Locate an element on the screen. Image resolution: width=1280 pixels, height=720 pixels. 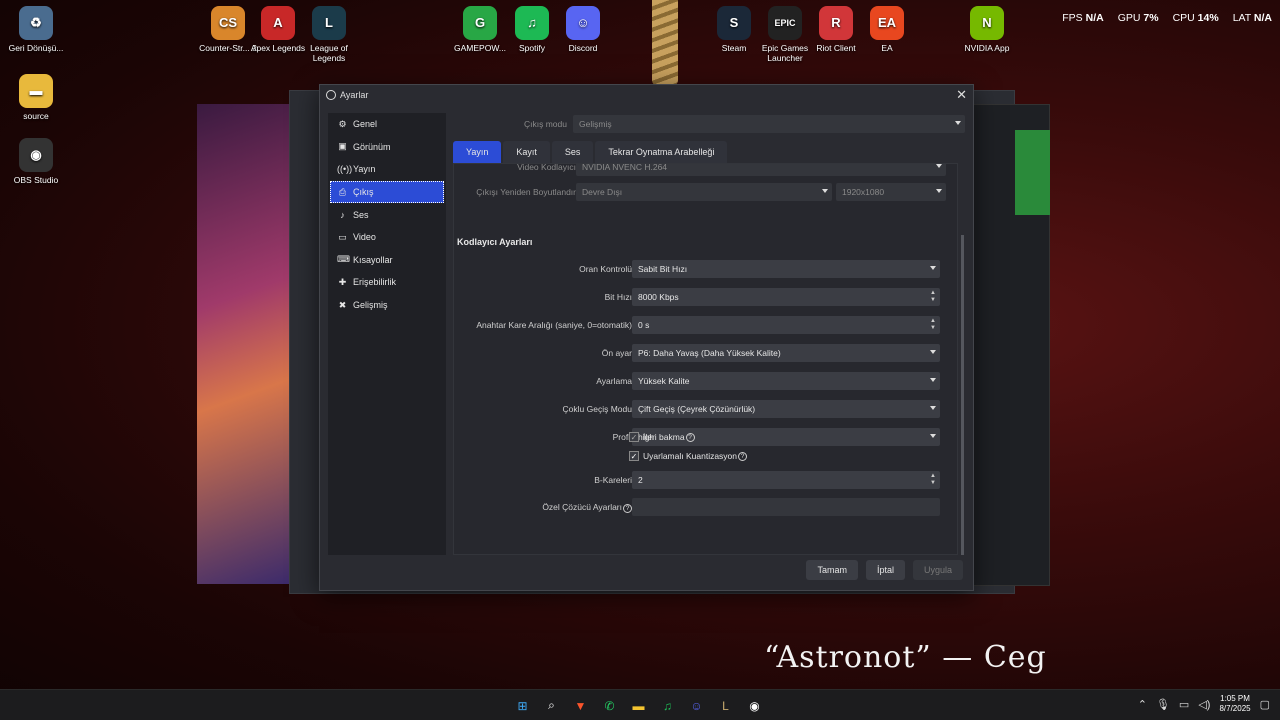
encoder-select: Yüksek Kalite is located at coordinates (786, 381).